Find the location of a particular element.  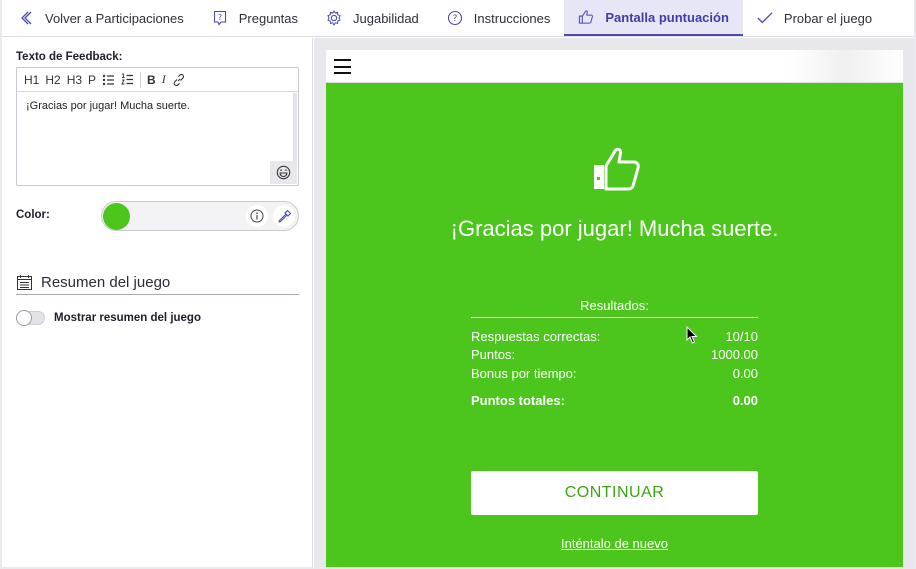

result-row: Respuestas correctas: 10/10 is located at coordinates (614, 336).